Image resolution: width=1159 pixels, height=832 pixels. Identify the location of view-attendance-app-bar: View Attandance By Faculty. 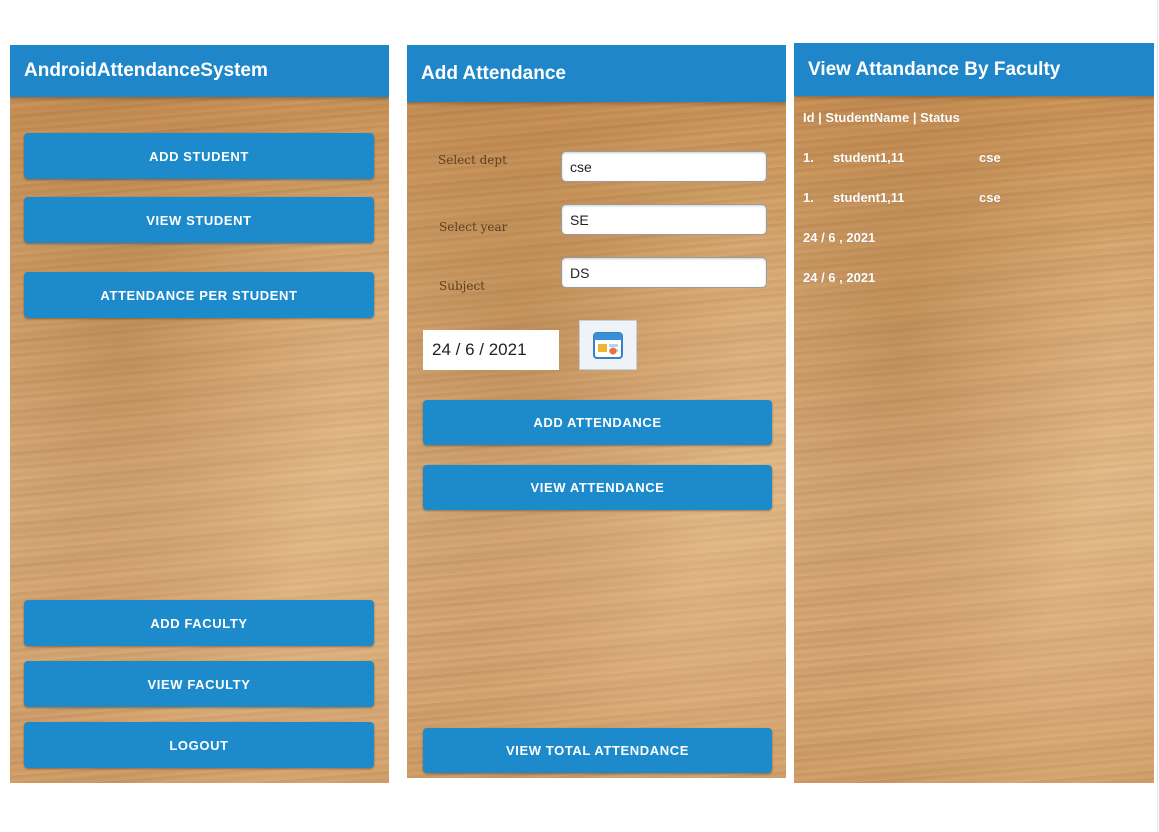
(974, 69).